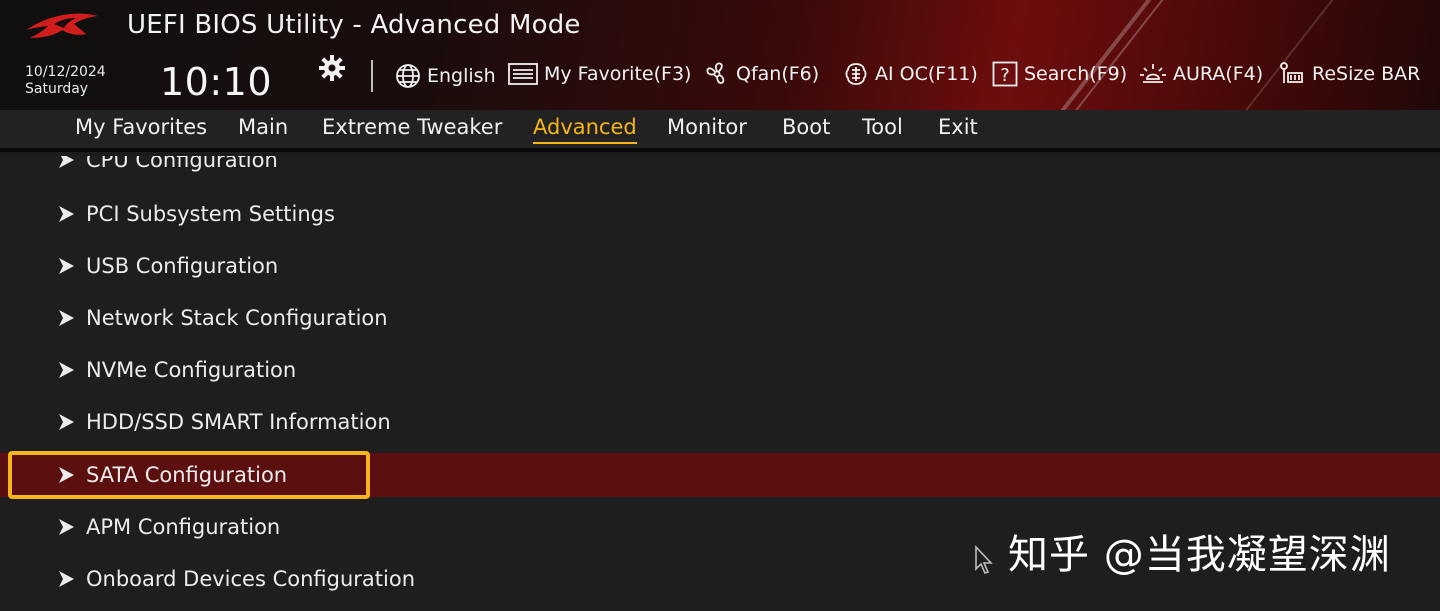 The height and width of the screenshot is (611, 1440). I want to click on list-item-cpu-configuration: CPU Configuration, so click(720, 169).